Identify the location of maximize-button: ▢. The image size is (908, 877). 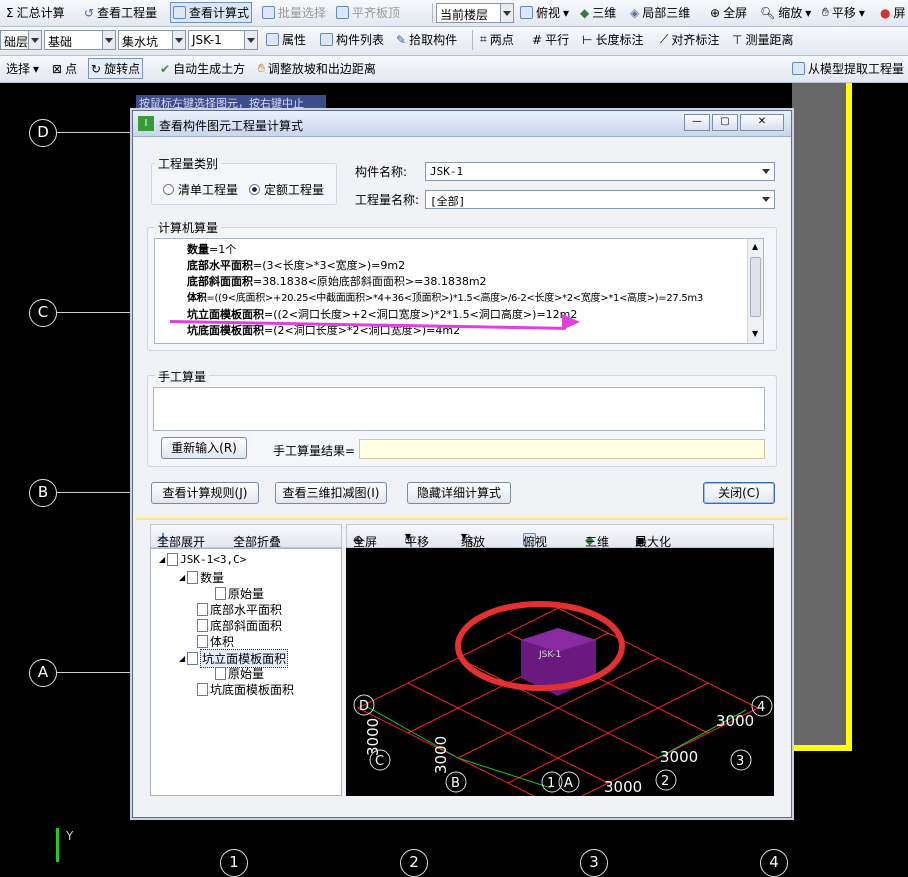
(725, 122).